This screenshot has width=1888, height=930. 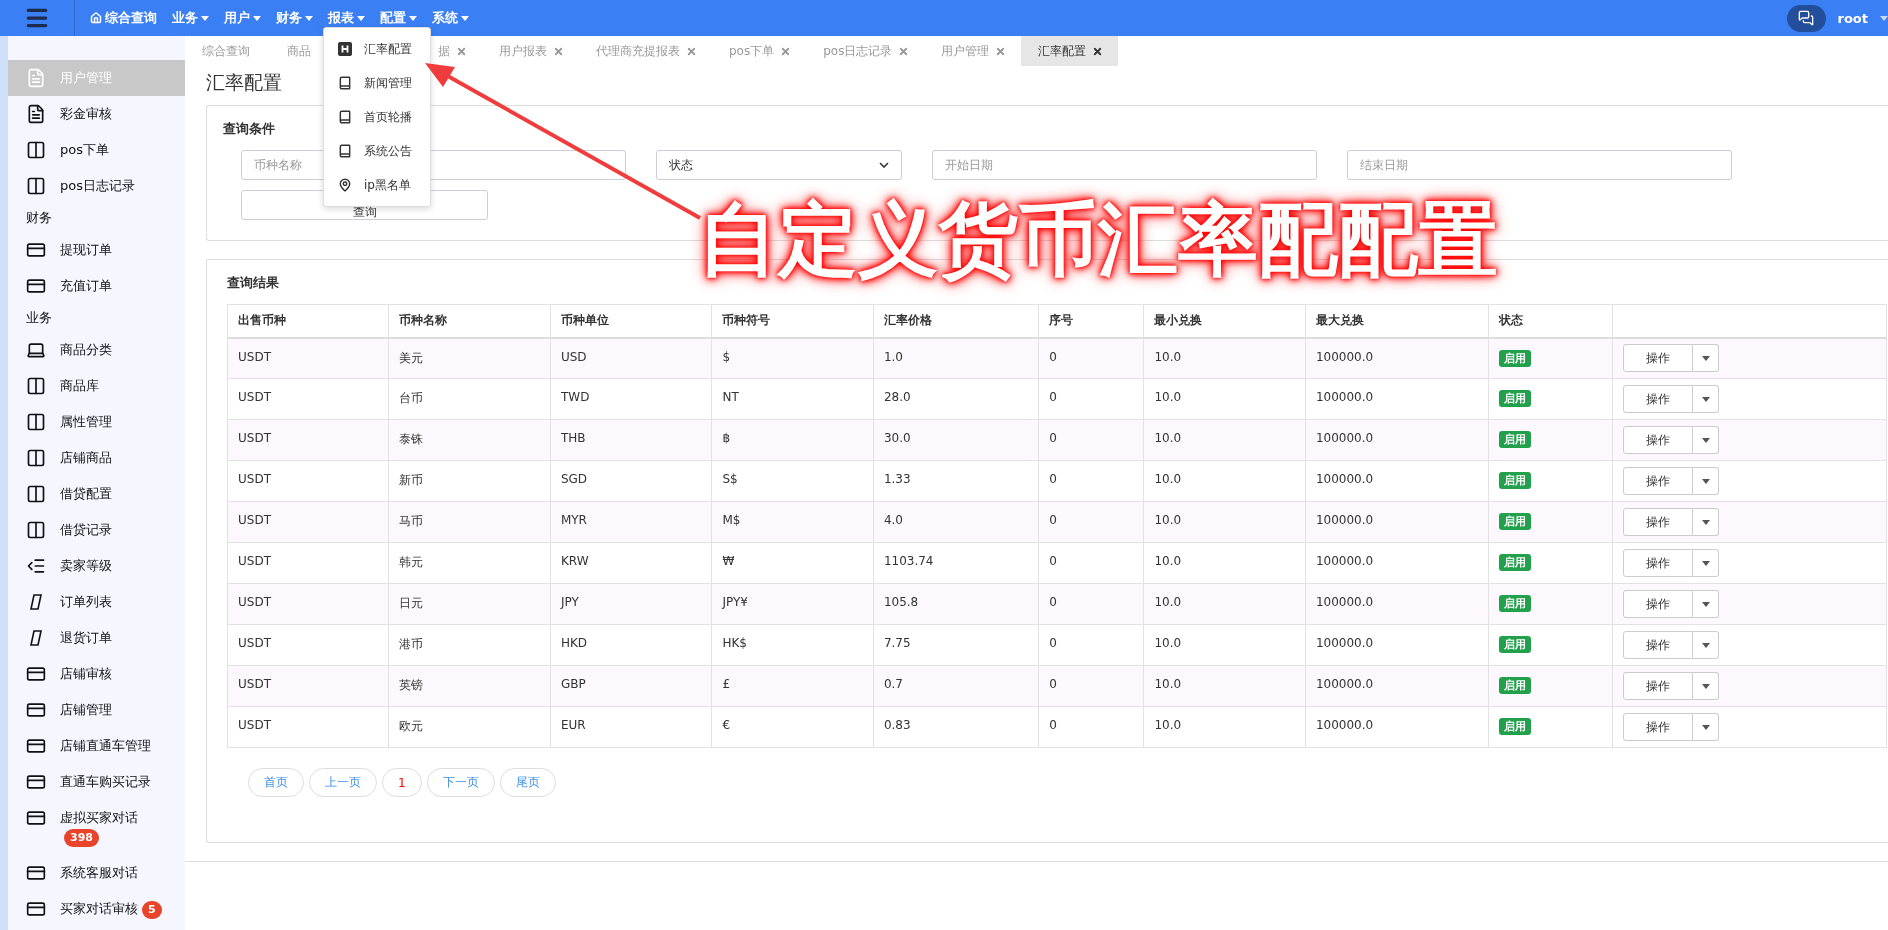 What do you see at coordinates (96, 827) in the screenshot?
I see `sidebar-item: 虚拟买家对话 398` at bounding box center [96, 827].